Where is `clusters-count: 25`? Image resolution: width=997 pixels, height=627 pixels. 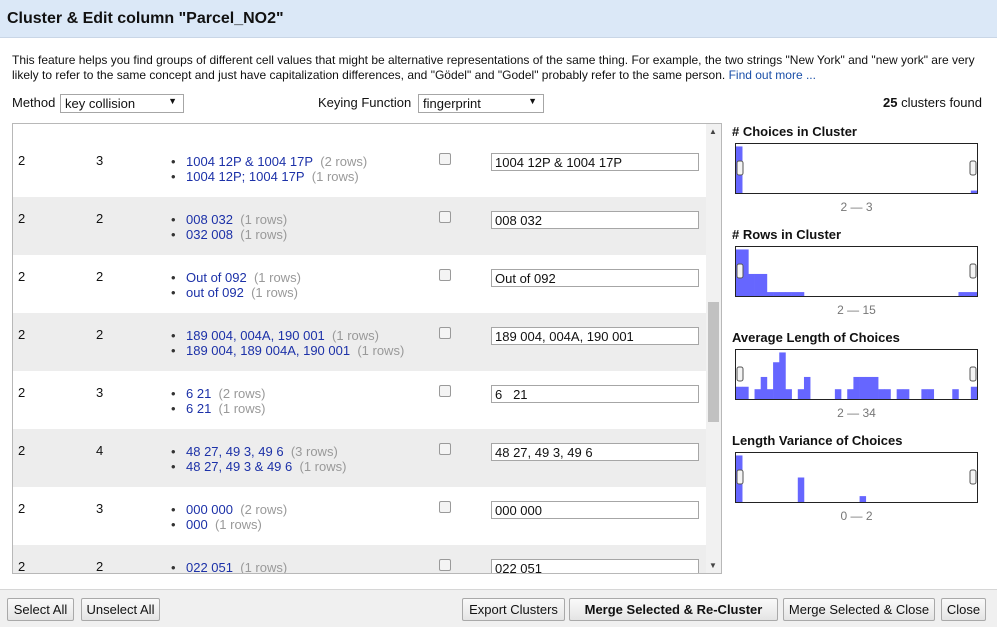 clusters-count: 25 is located at coordinates (890, 102).